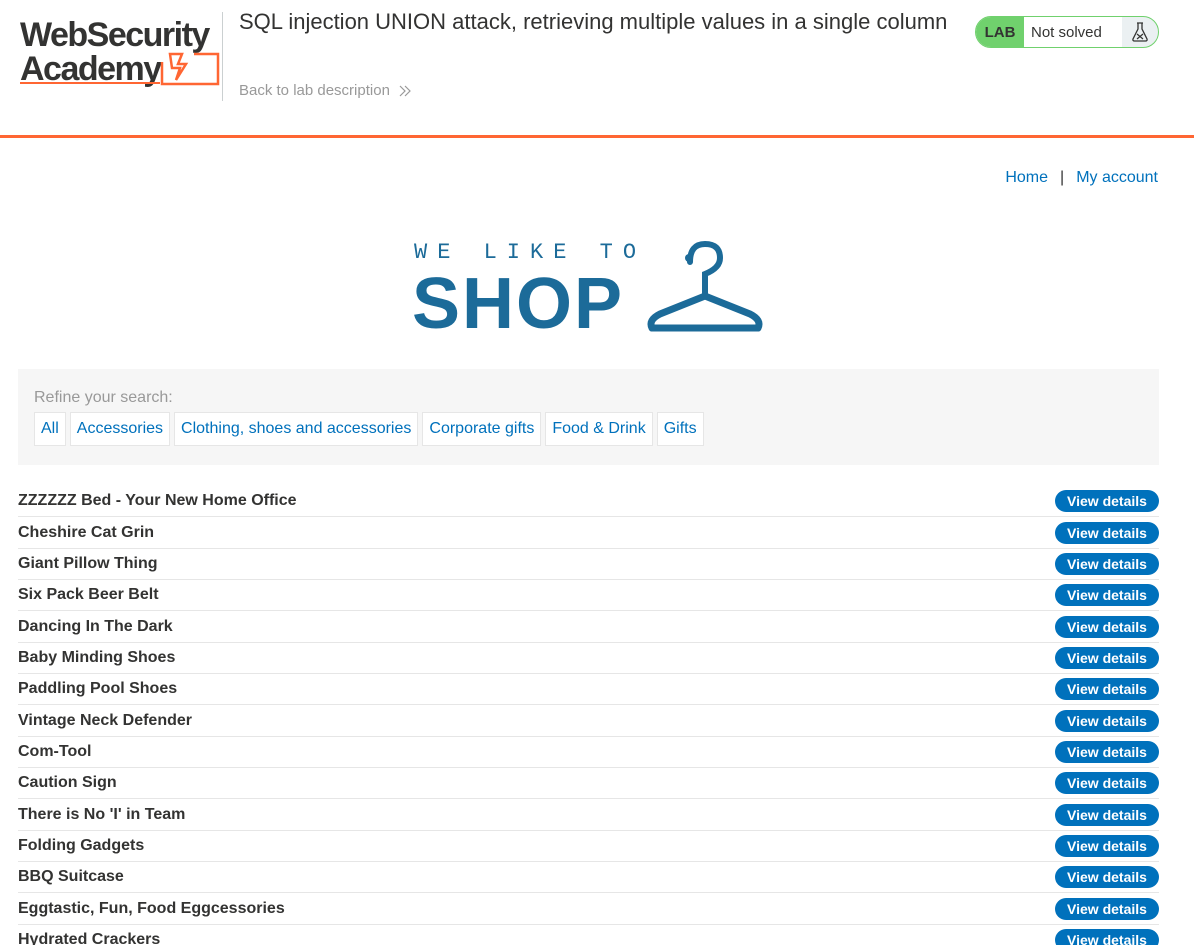 The image size is (1194, 945). I want to click on product-row: Dancing In The Dark View details, so click(588, 627).